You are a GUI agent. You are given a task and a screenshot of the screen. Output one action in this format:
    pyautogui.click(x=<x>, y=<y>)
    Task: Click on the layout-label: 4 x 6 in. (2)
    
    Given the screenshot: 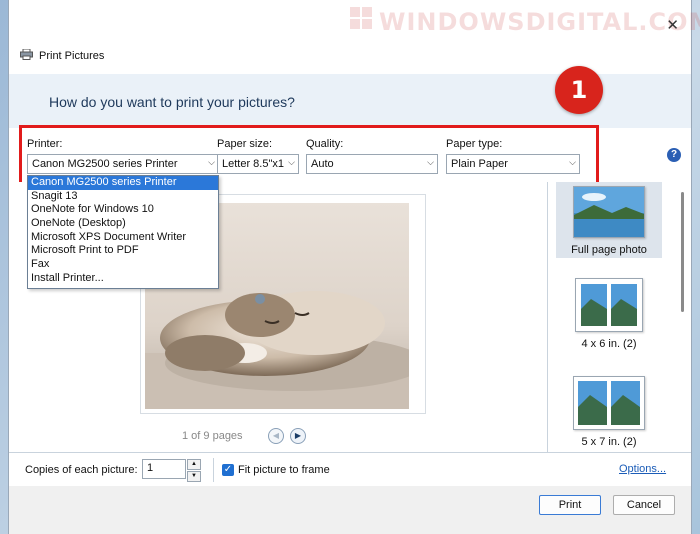 What is the action you would take?
    pyautogui.click(x=609, y=344)
    